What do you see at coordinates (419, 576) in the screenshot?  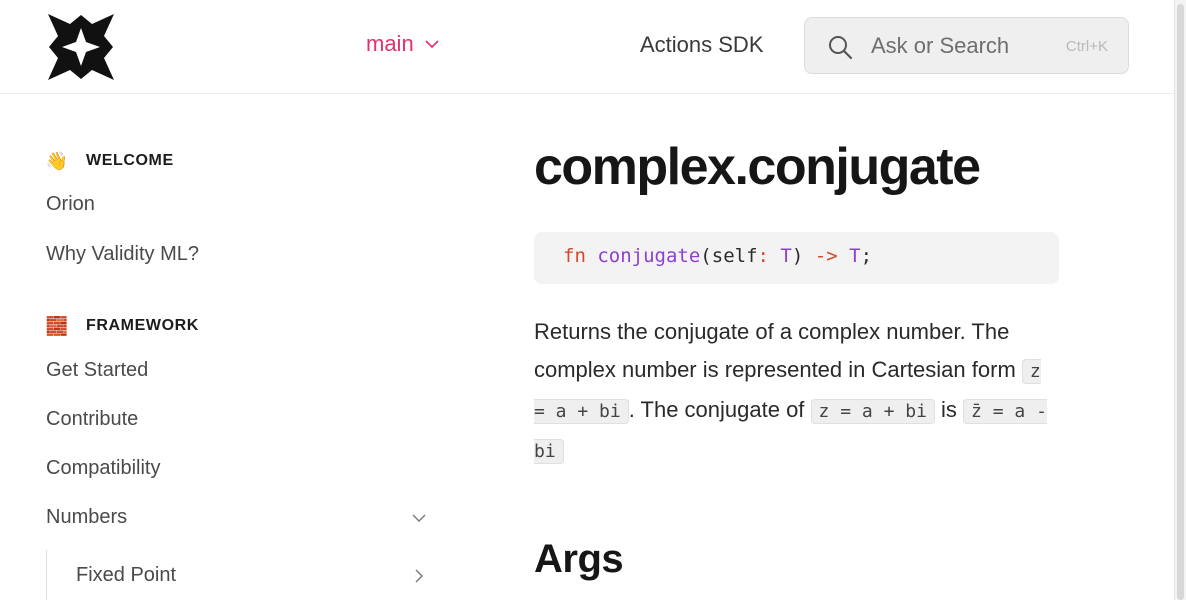 I see `chevron-right-icon` at bounding box center [419, 576].